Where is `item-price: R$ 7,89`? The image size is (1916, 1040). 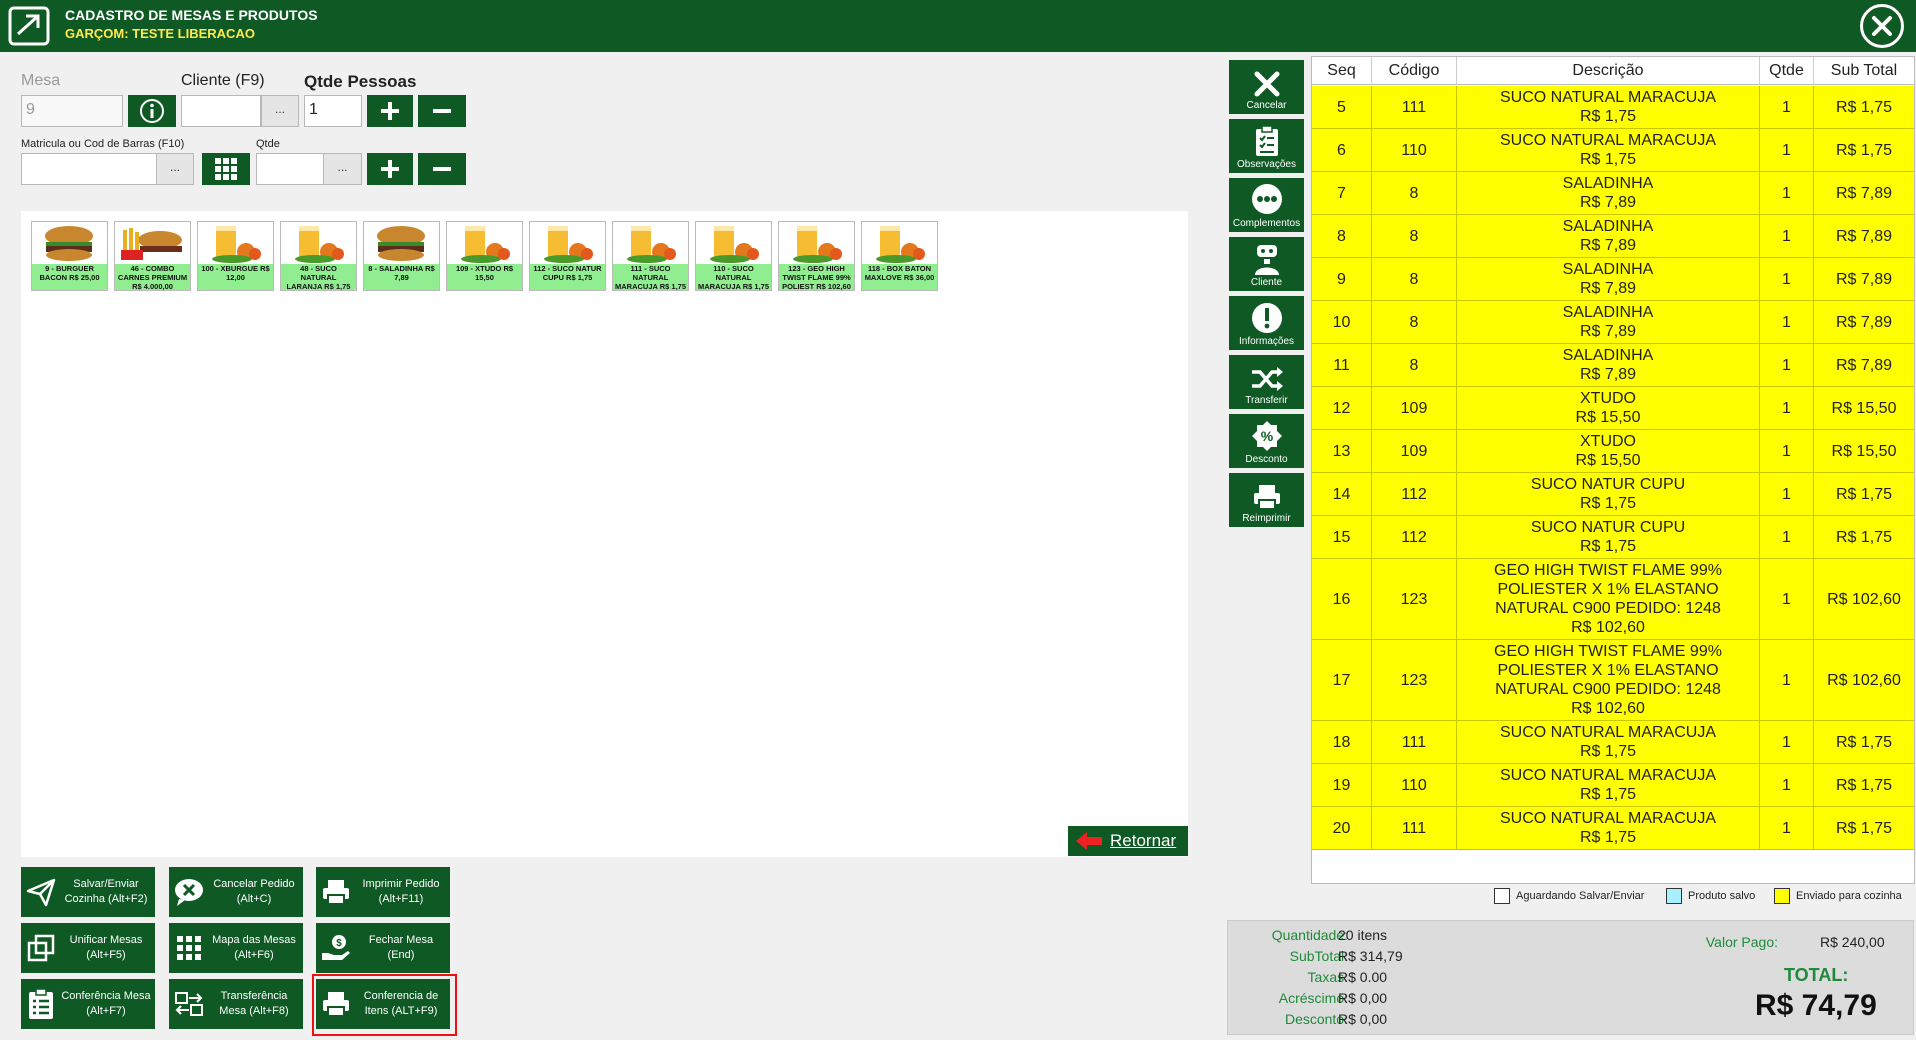 item-price: R$ 7,89 is located at coordinates (1608, 331).